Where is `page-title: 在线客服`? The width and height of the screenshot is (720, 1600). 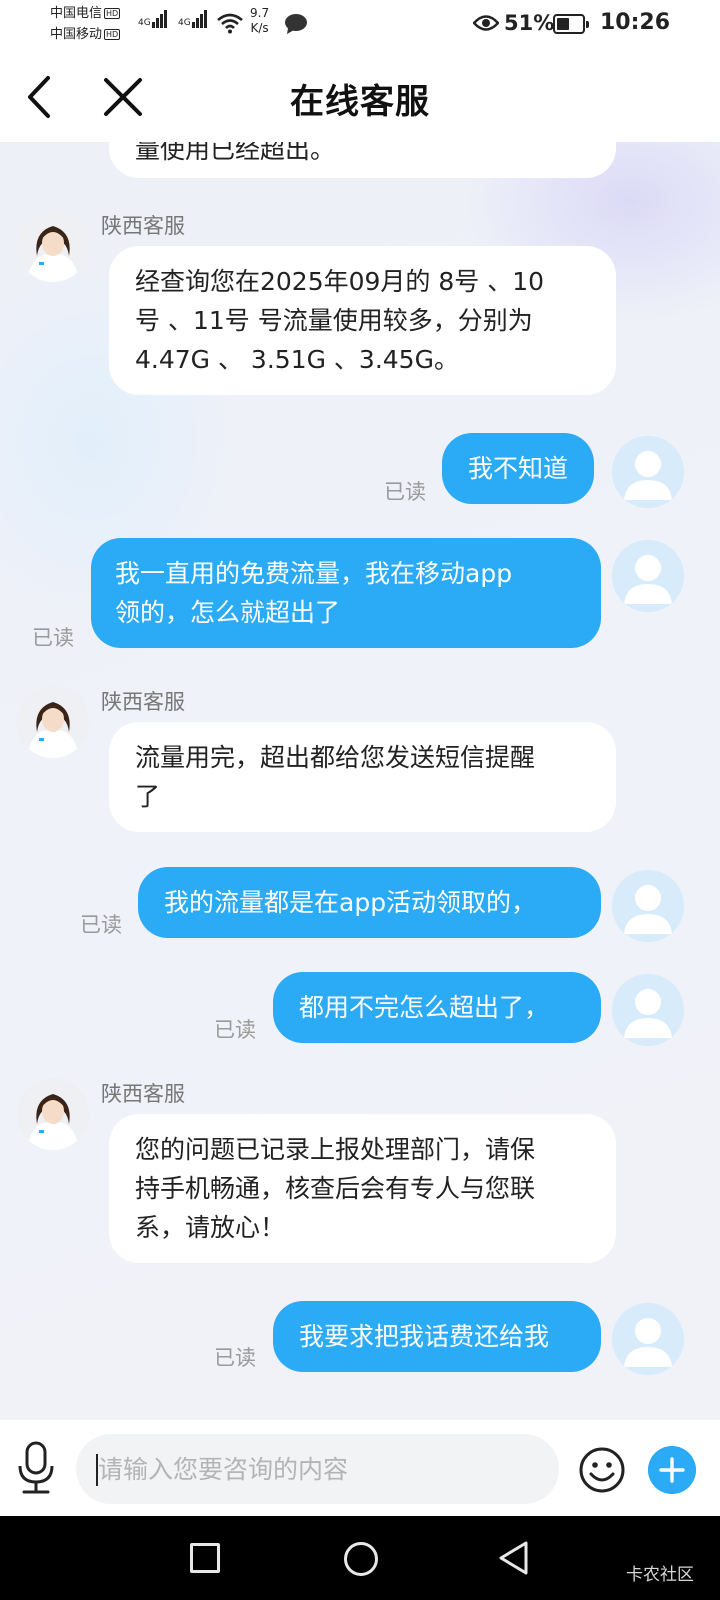
page-title: 在线客服 is located at coordinates (360, 102).